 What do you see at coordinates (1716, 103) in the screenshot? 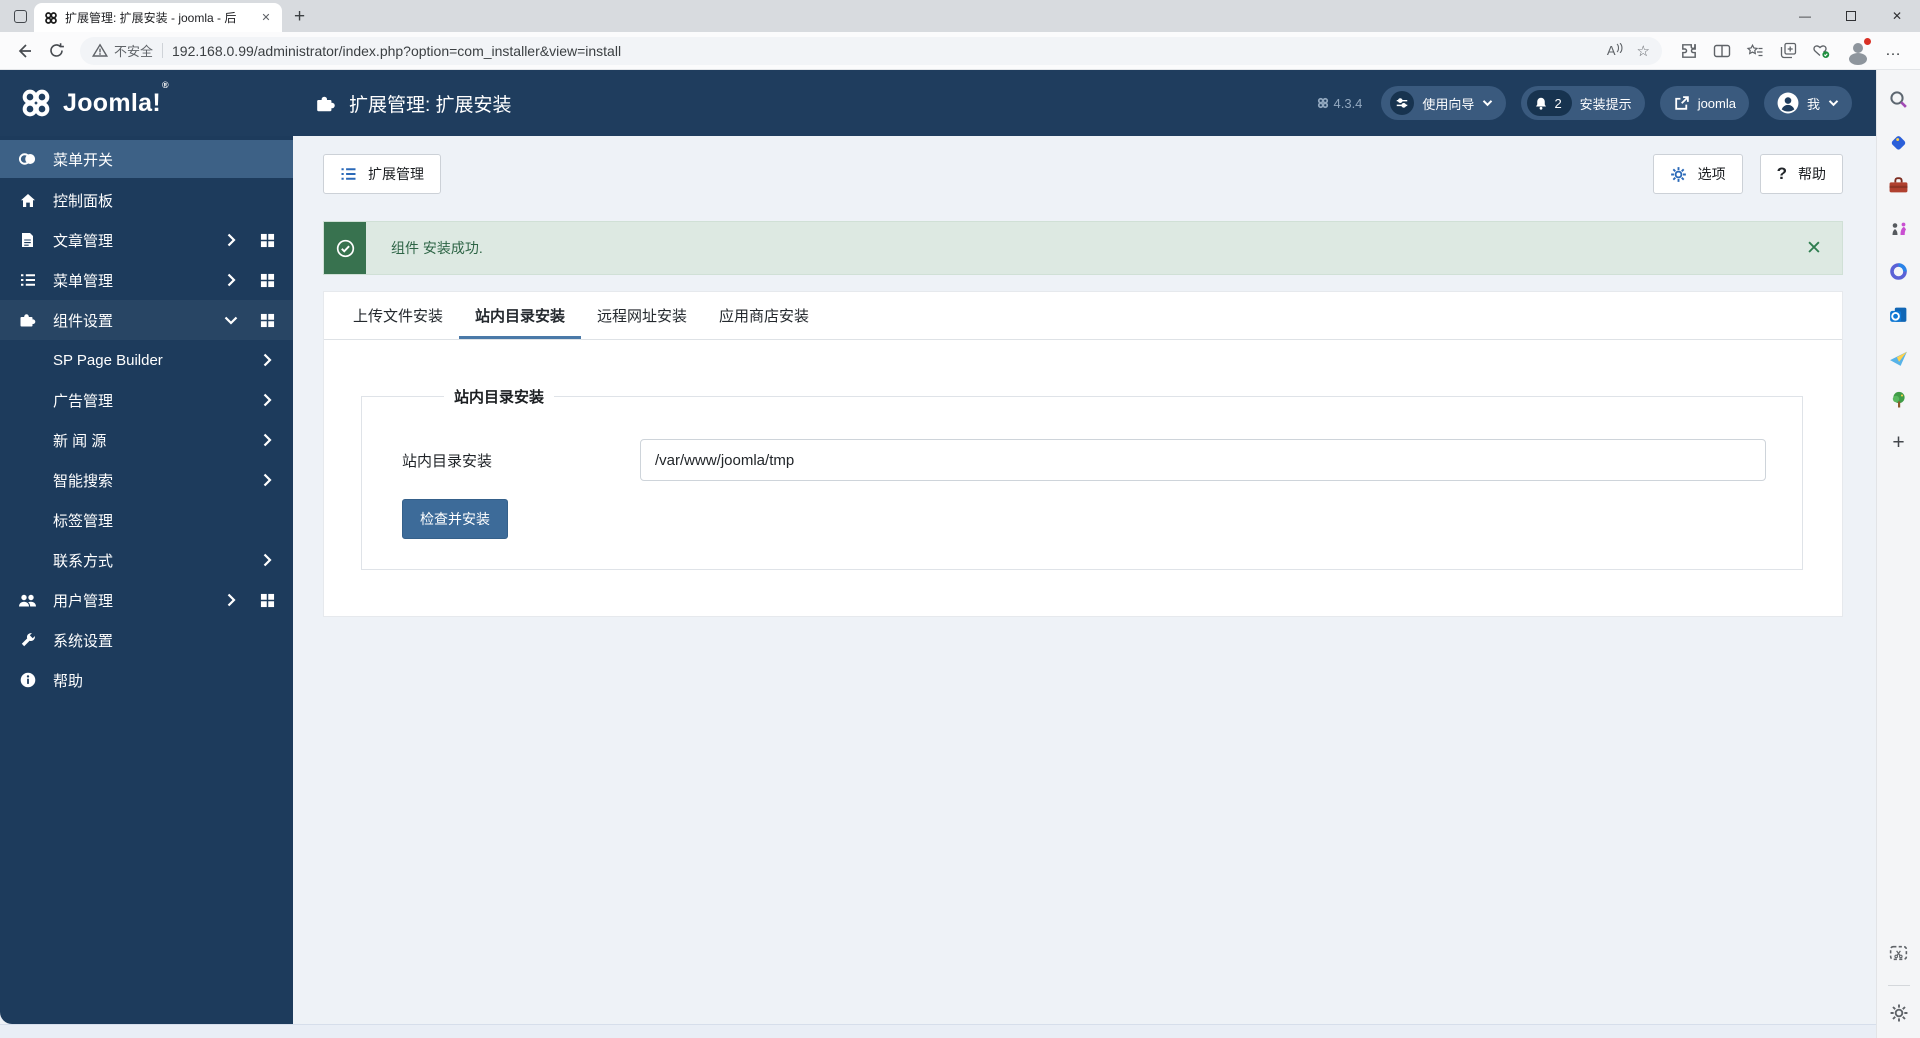
I see `site-name-label: joomla` at bounding box center [1716, 103].